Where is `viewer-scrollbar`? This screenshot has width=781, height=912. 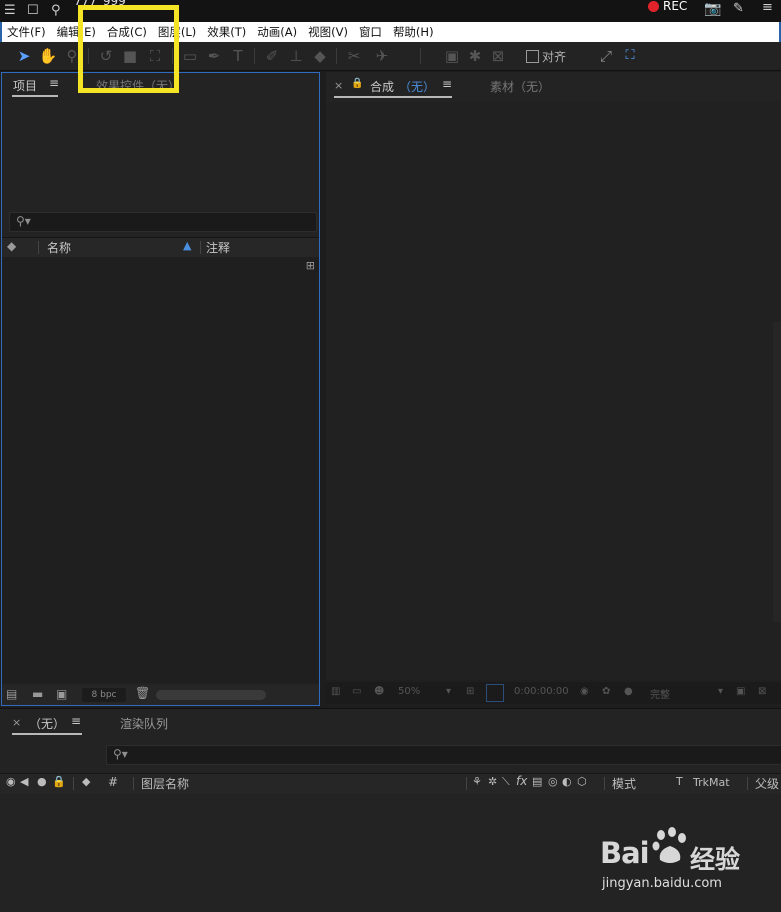 viewer-scrollbar is located at coordinates (777, 472).